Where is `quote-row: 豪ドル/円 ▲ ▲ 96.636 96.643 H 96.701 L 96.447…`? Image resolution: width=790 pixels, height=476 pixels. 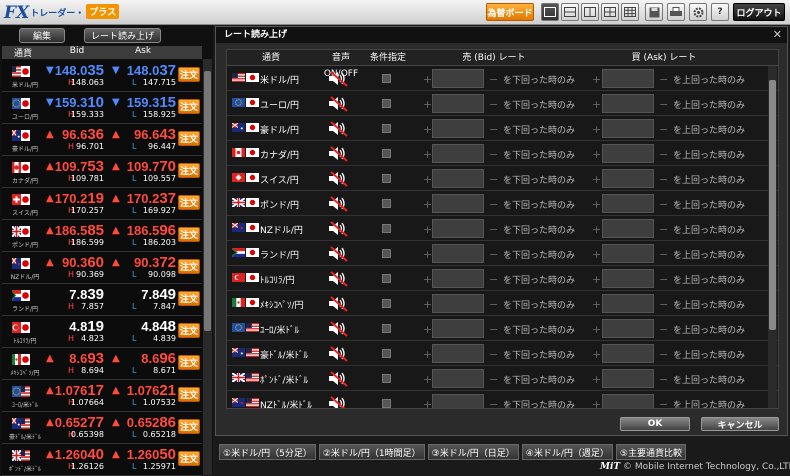 quote-row: 豪ドル/円 ▲ ▲ 96.636 96.643 H 96.701 L 96.447… is located at coordinates (102, 140).